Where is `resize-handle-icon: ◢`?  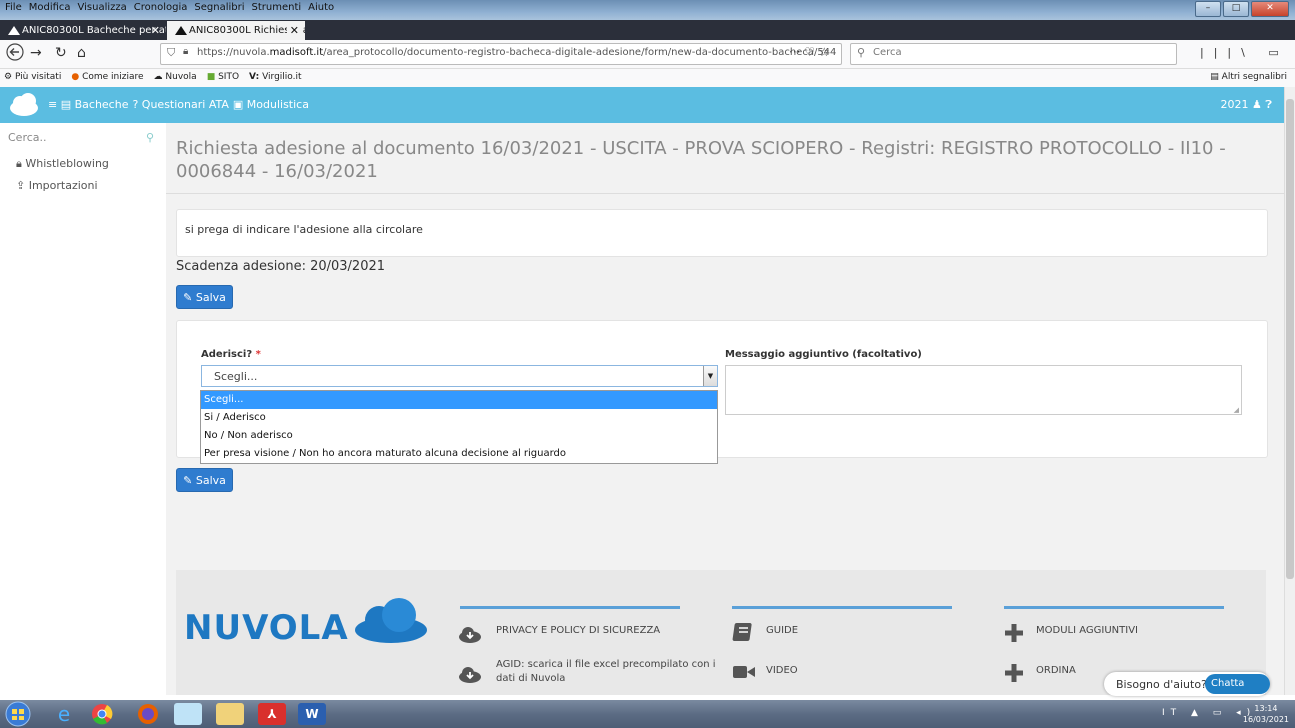 resize-handle-icon: ◢ is located at coordinates (1236, 410).